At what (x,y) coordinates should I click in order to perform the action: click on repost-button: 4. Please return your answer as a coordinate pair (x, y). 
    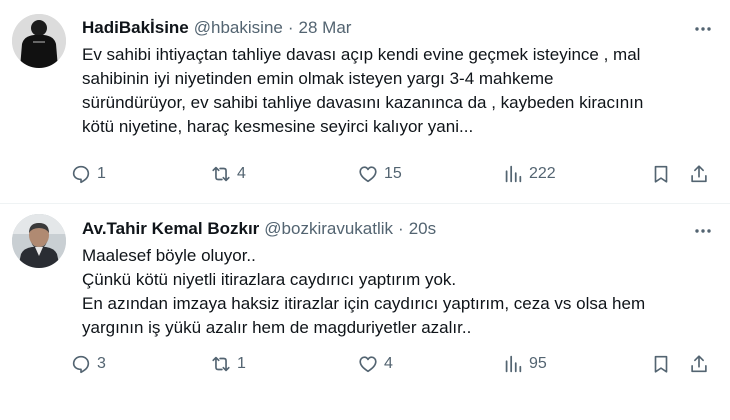
    Looking at the image, I should click on (228, 174).